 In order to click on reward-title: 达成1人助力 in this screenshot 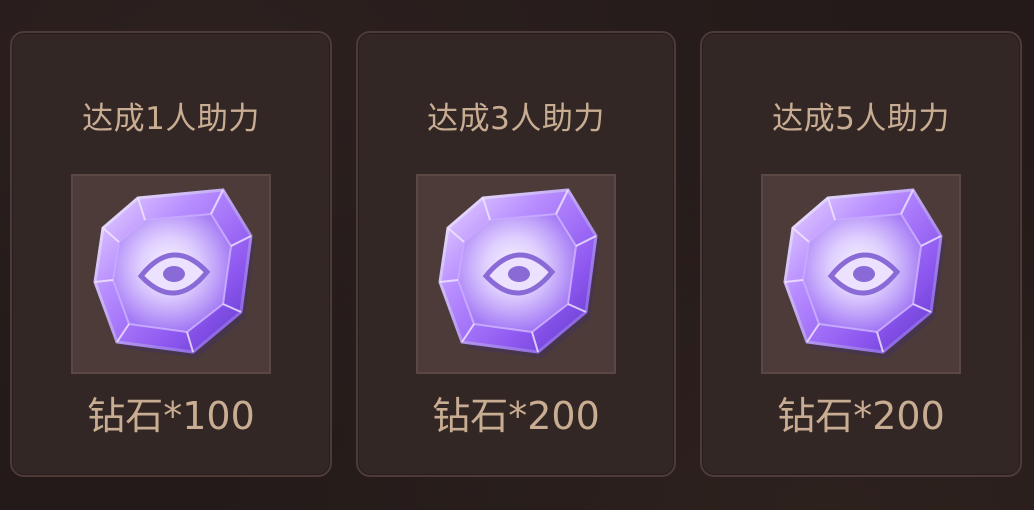, I will do `click(171, 119)`.